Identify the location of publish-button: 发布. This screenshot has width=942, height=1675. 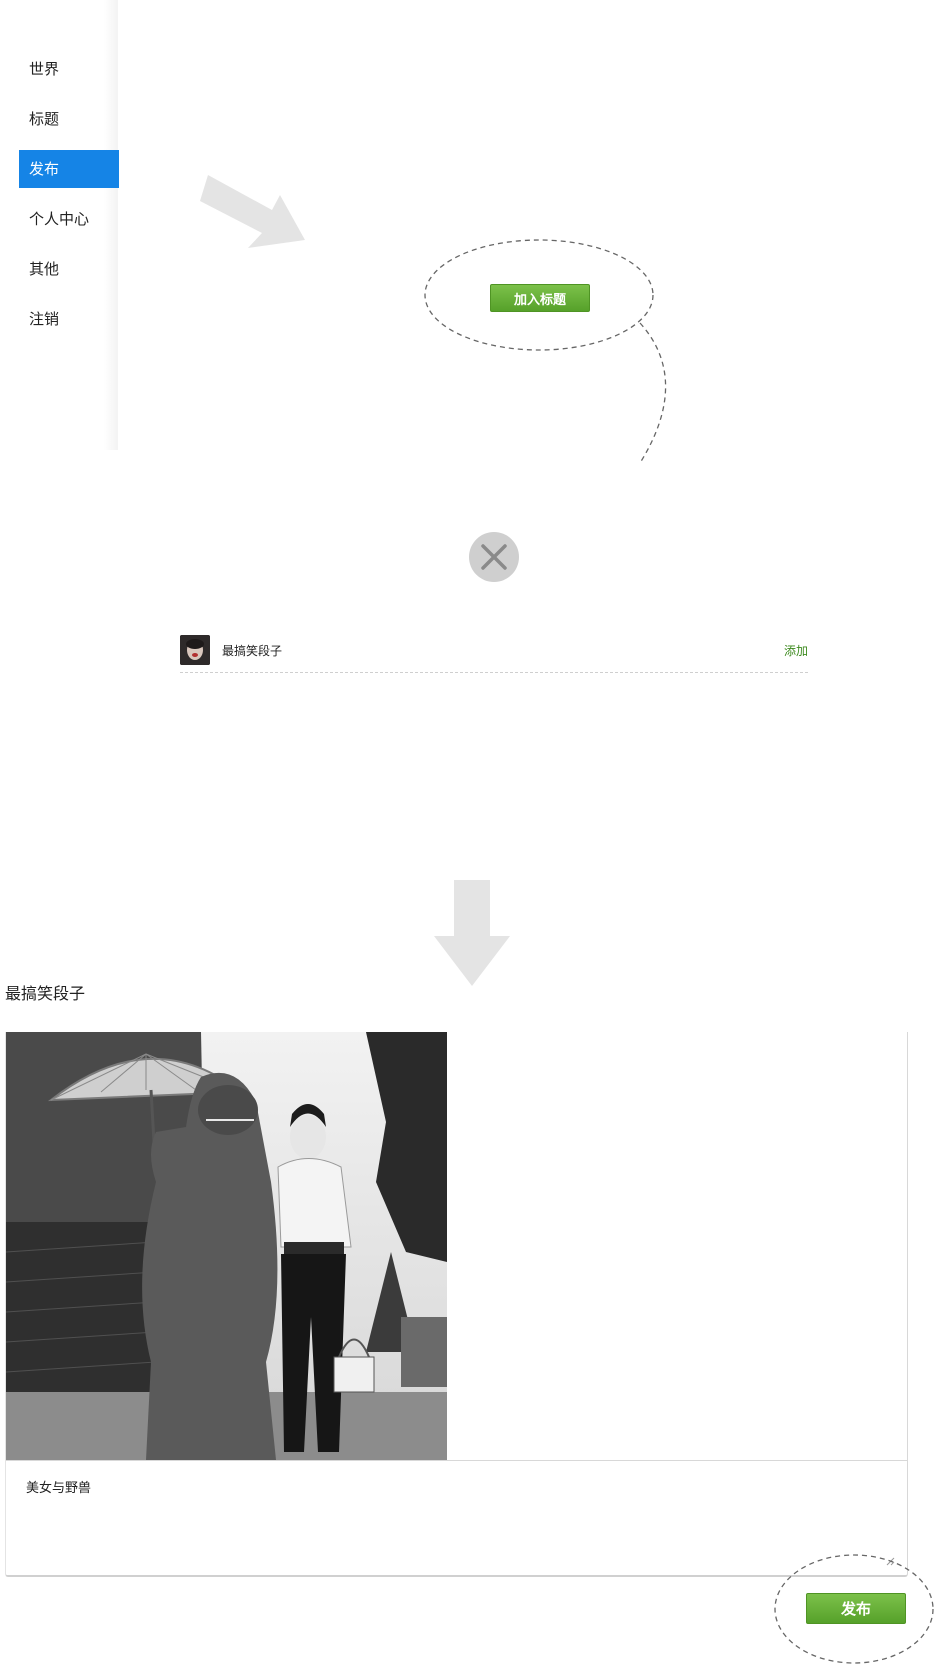
(856, 1608).